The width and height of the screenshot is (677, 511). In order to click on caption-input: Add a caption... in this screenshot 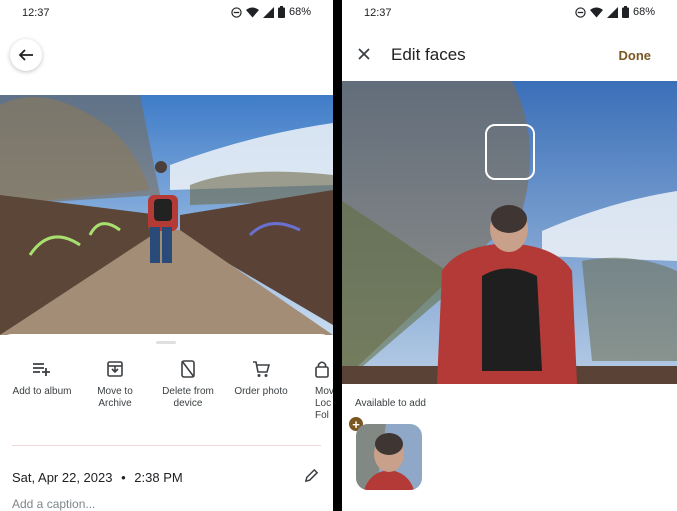, I will do `click(53, 504)`.